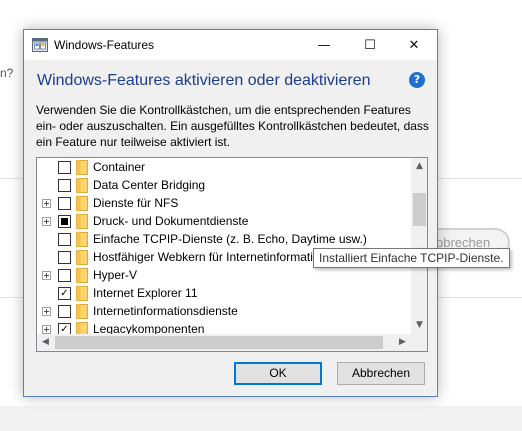  Describe the element at coordinates (224, 185) in the screenshot. I see `feature-row: Data Center Bridging` at that location.